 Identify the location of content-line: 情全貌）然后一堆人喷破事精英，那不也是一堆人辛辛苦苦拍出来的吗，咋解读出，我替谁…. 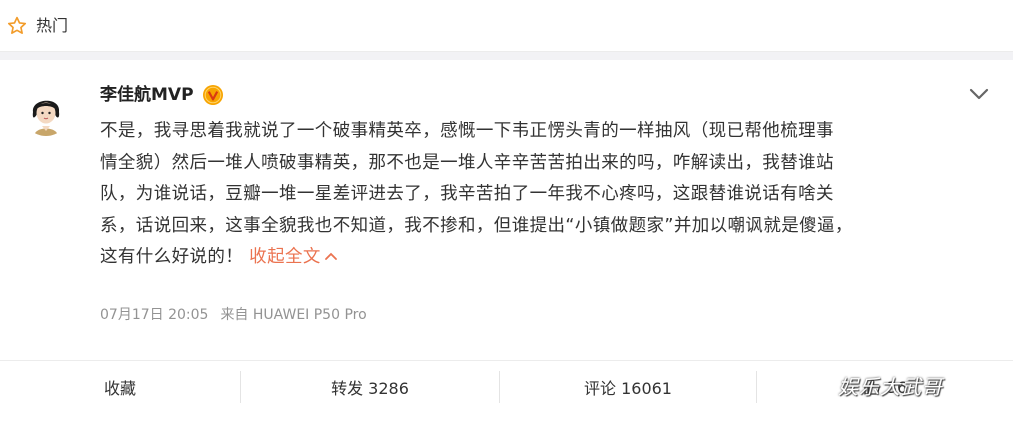
(467, 162).